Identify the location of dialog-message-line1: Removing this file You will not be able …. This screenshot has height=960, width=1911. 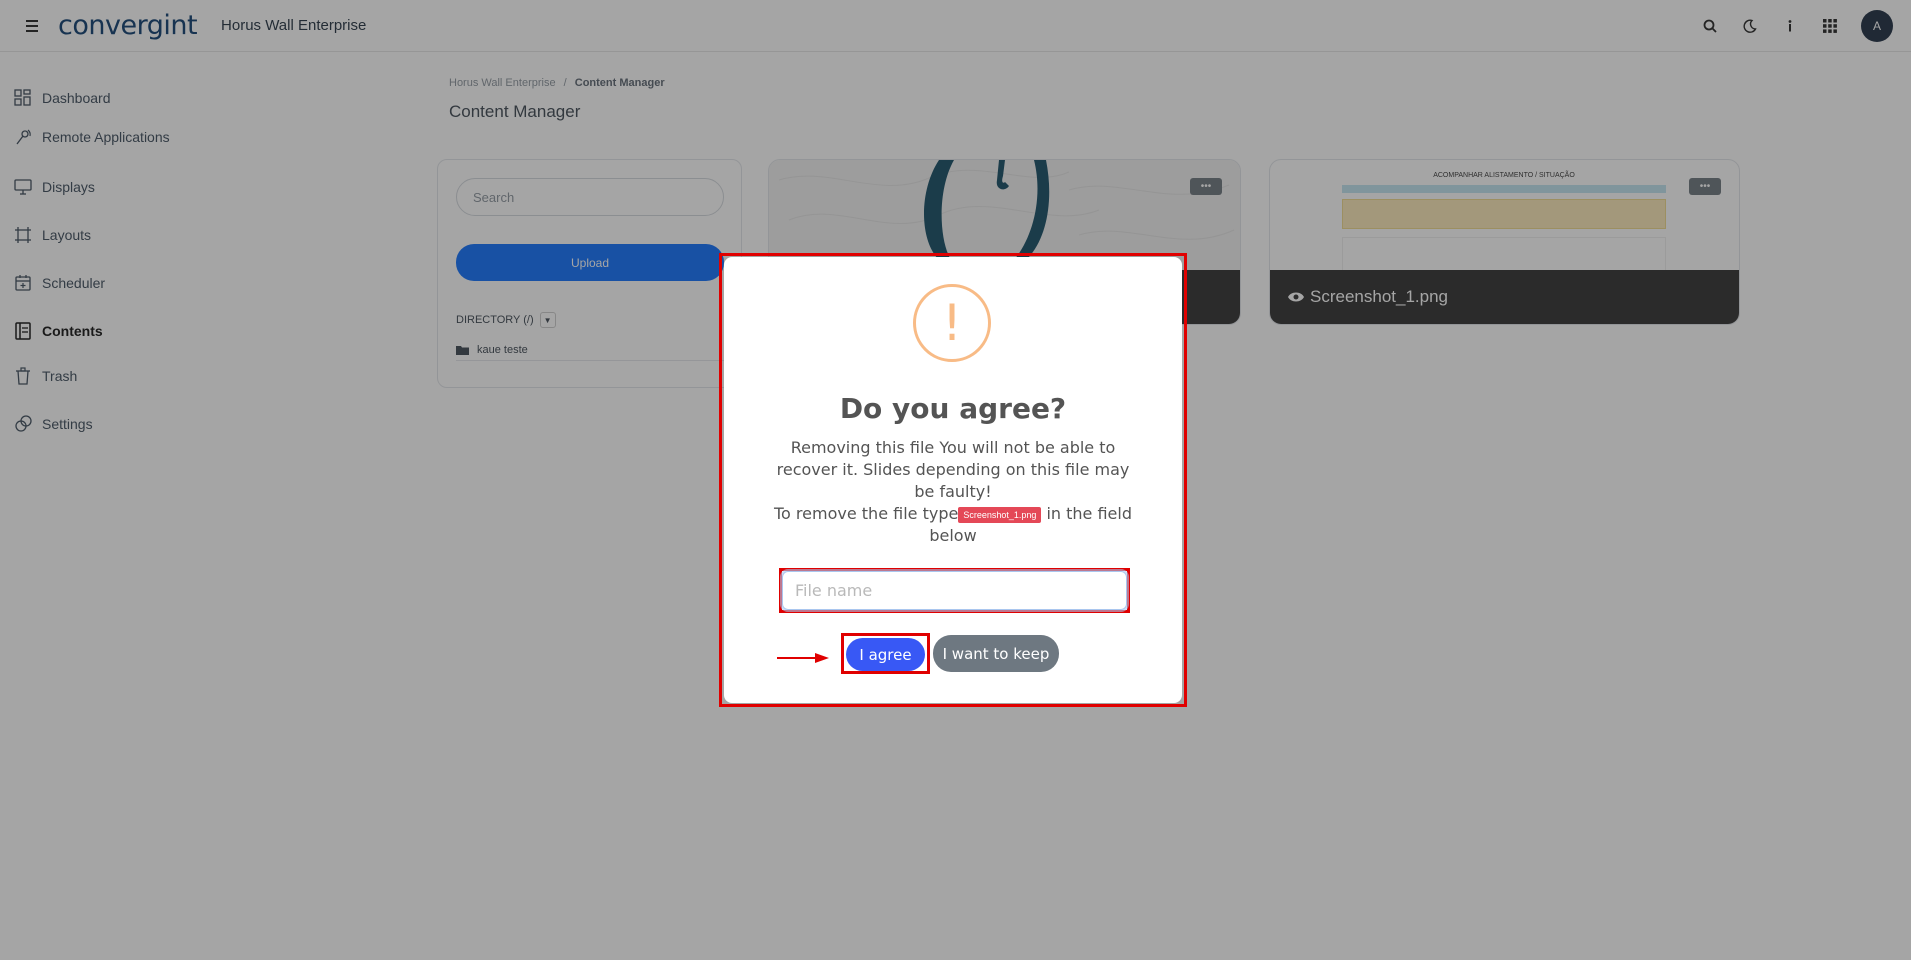
(953, 469).